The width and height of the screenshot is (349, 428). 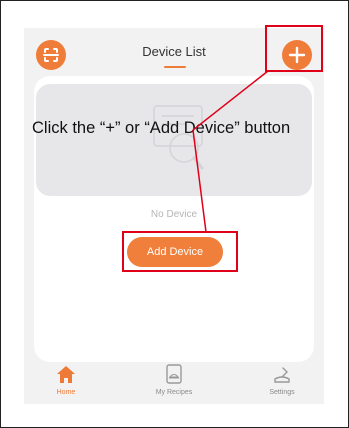 I want to click on tab-home-label: Home, so click(x=66, y=392).